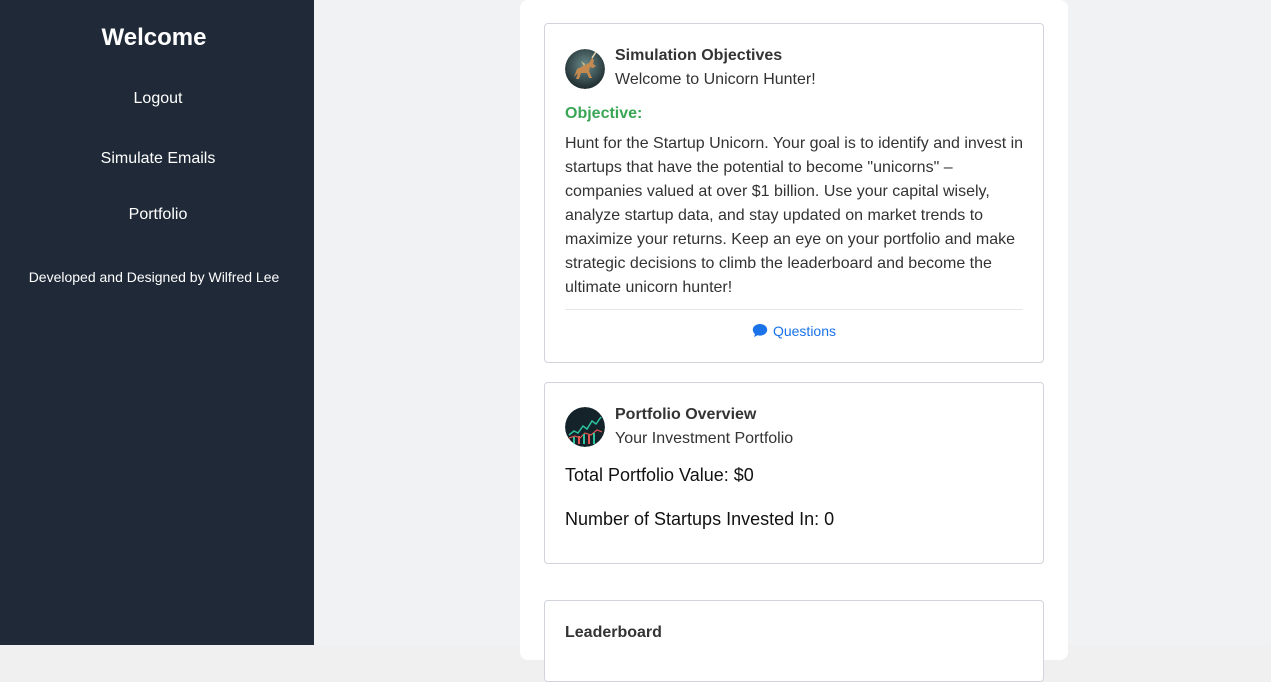 This screenshot has width=1271, height=682. What do you see at coordinates (158, 215) in the screenshot?
I see `sidebar-item-portfolio: Portfolio` at bounding box center [158, 215].